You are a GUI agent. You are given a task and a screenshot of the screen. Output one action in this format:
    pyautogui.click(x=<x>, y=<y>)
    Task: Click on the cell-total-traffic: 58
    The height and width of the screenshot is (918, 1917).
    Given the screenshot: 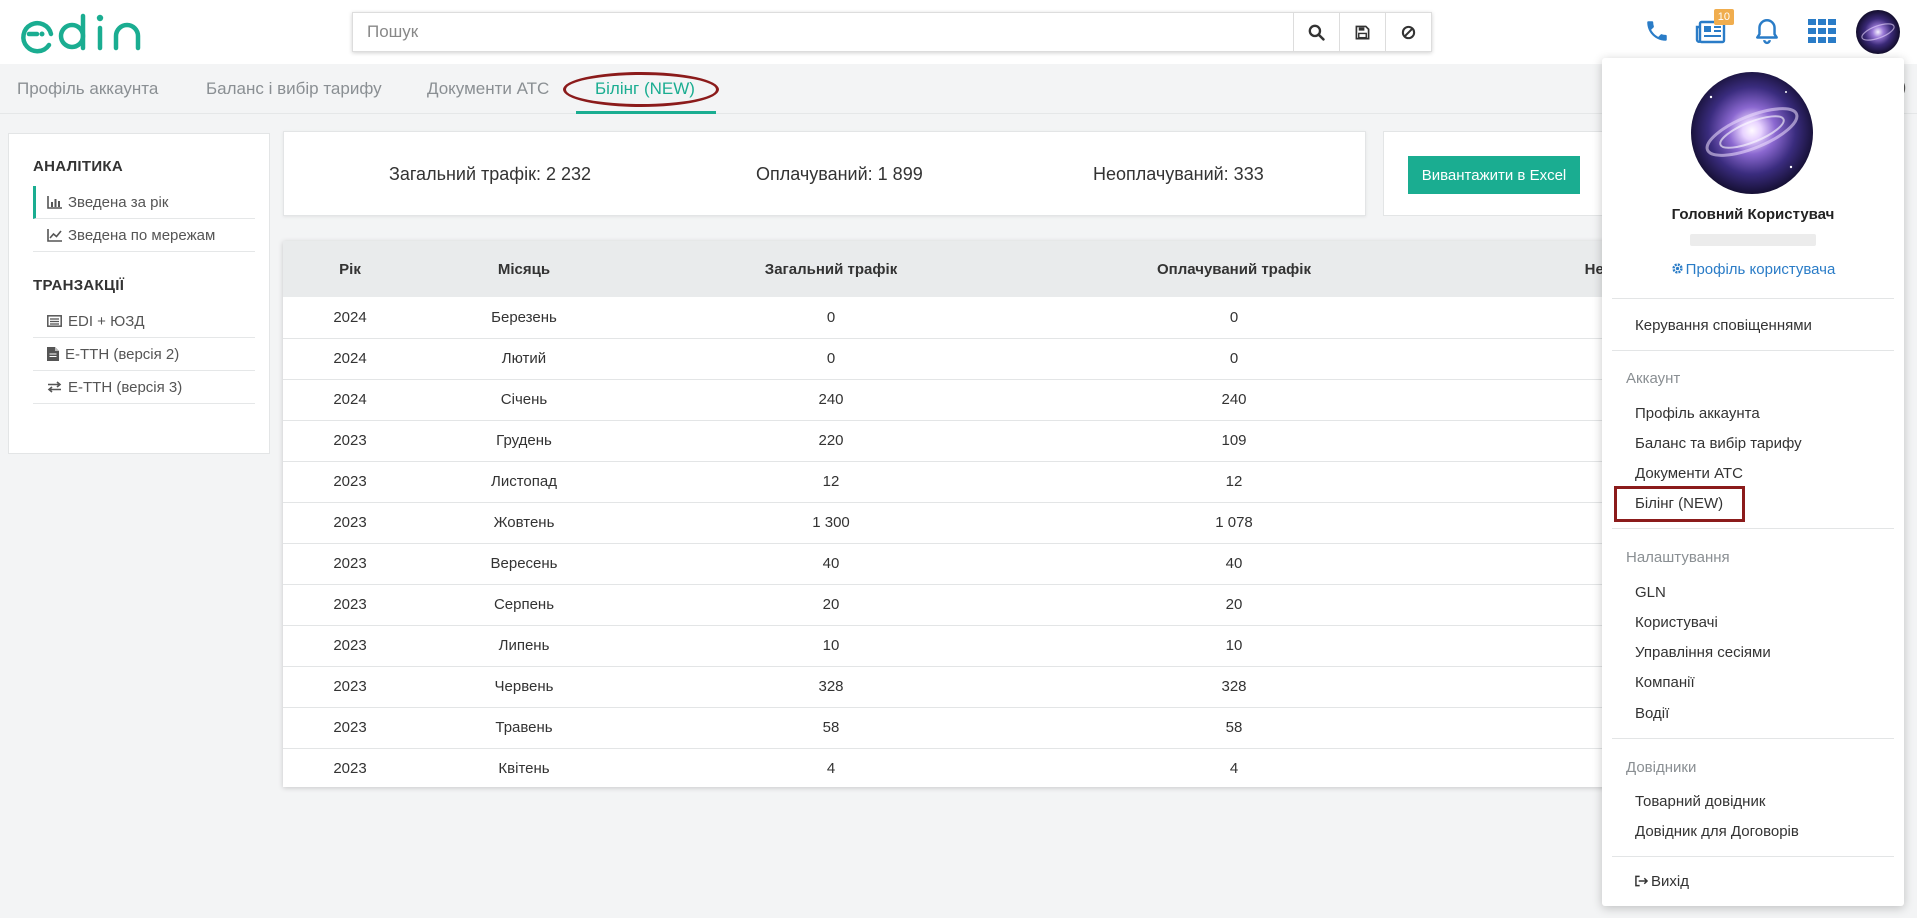 What is the action you would take?
    pyautogui.click(x=831, y=727)
    